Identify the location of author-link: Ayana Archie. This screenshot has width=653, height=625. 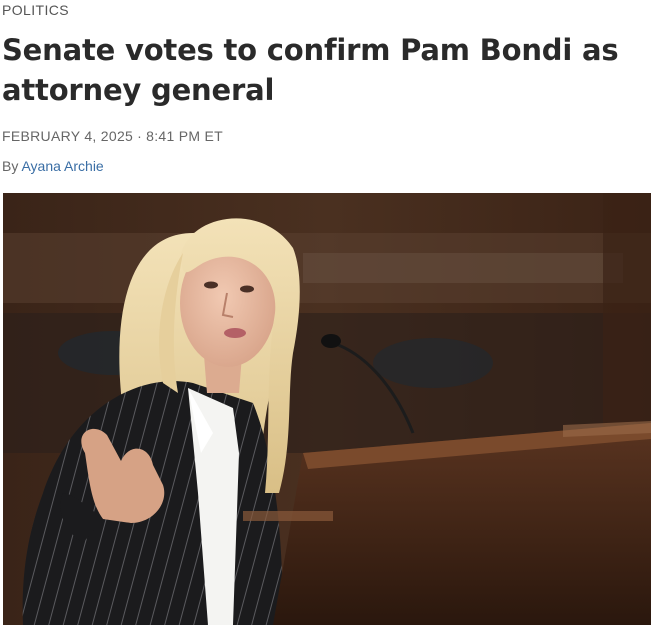
(62, 166).